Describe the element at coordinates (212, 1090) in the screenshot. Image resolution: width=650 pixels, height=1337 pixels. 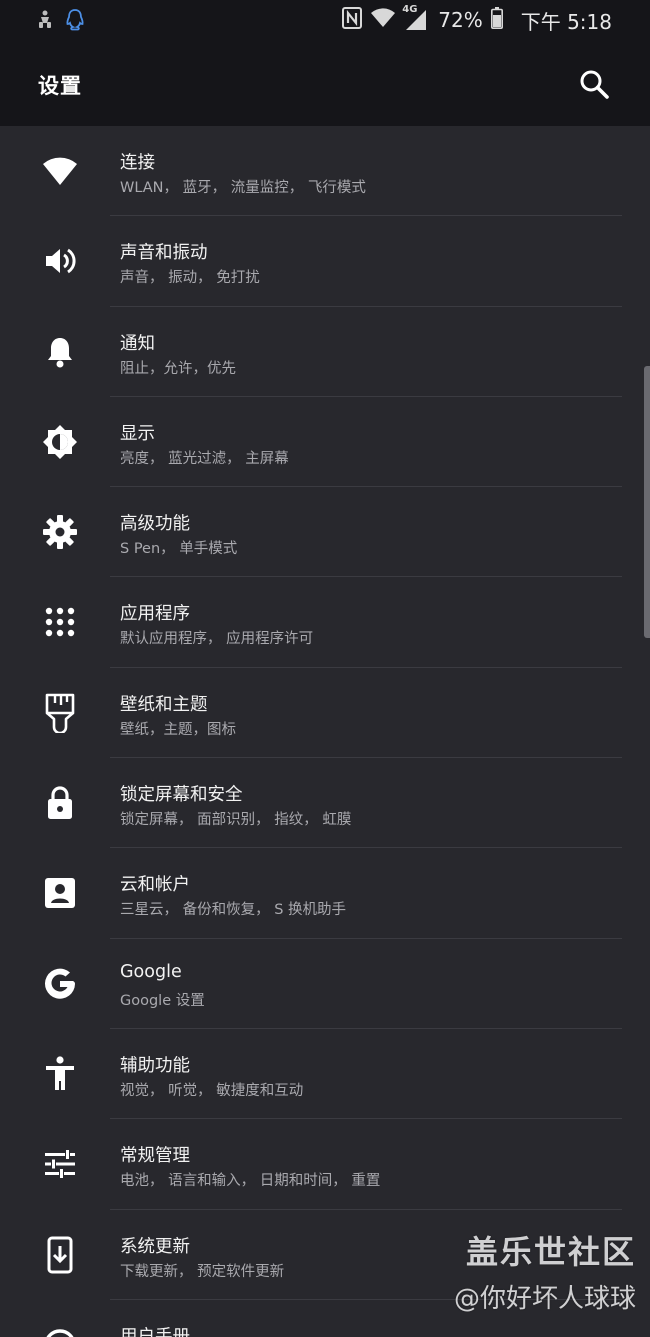
I see `settings-item-summary: 视觉， 听觉， 敏捷度和互动` at that location.